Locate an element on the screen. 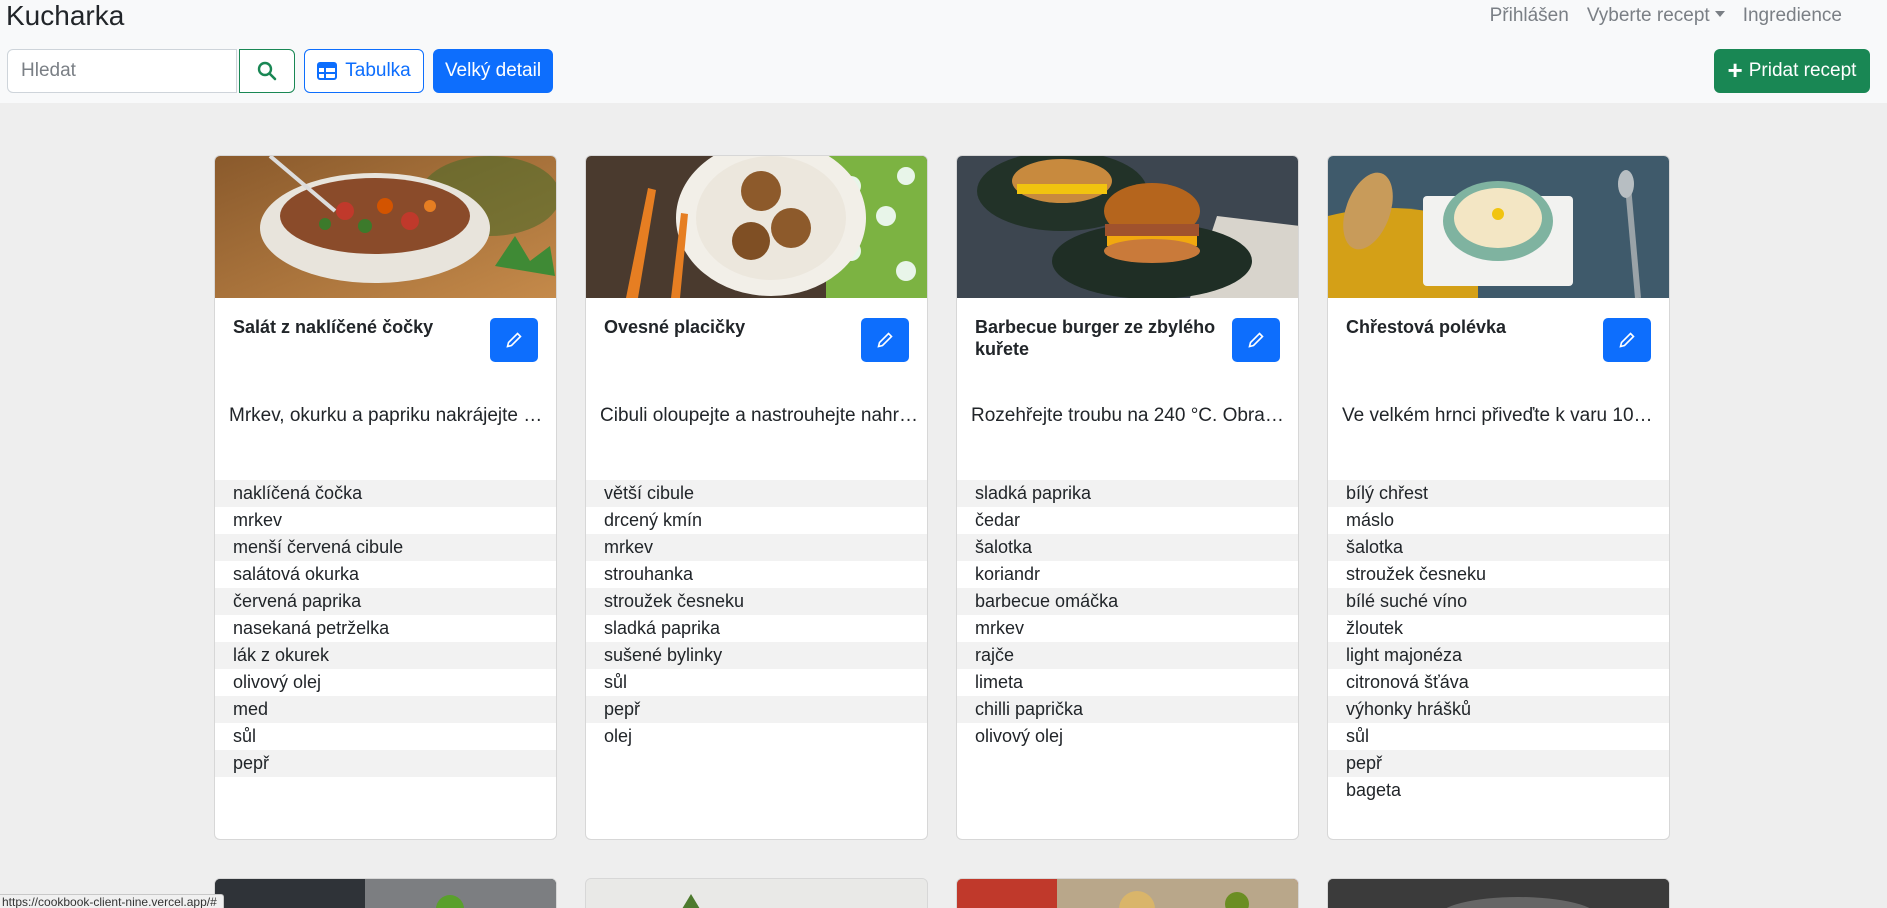  ingredient-item: chilli paprička is located at coordinates (1127, 709).